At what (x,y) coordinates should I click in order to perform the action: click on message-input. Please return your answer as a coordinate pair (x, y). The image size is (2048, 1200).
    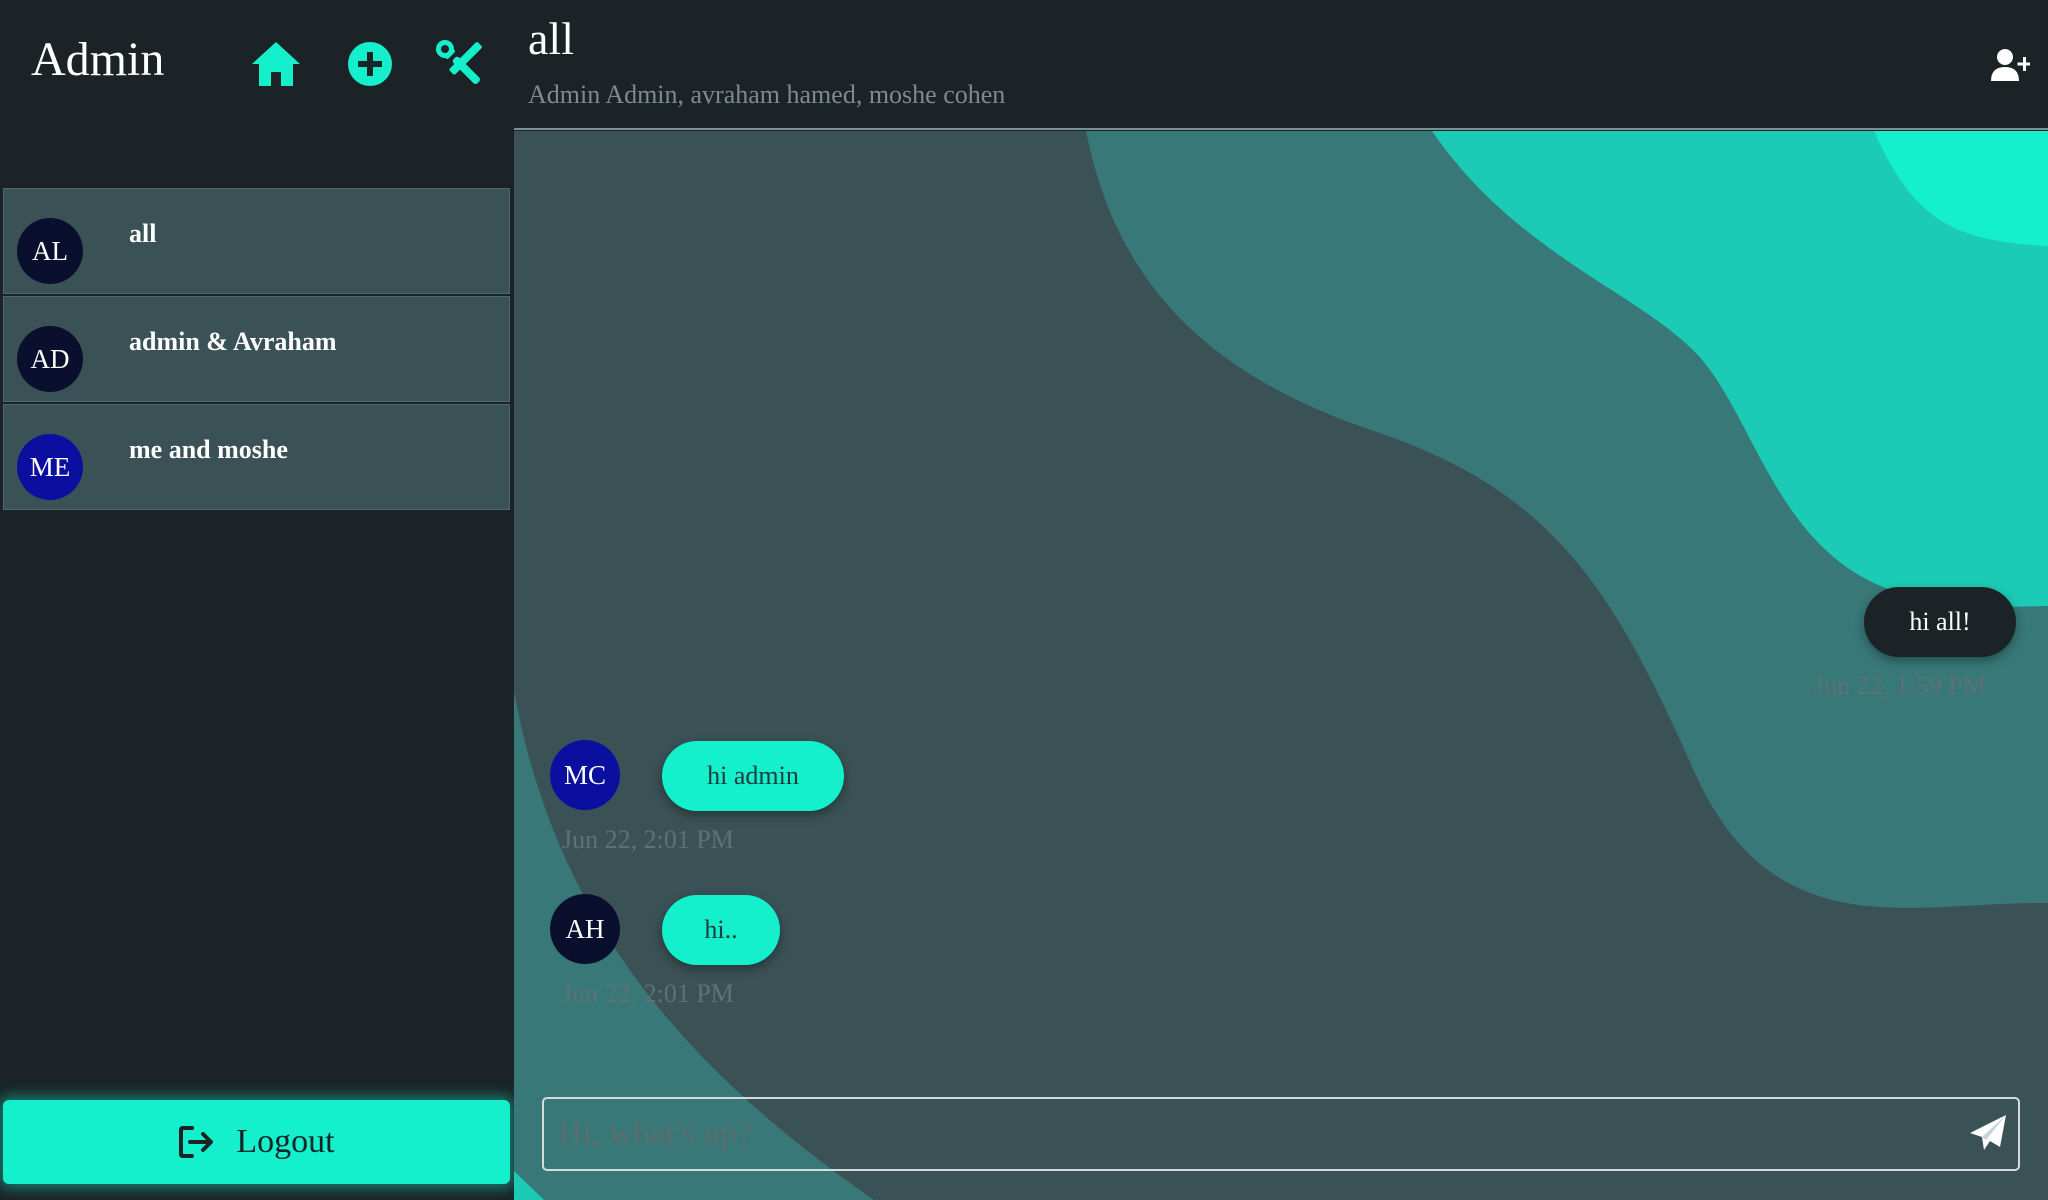
    Looking at the image, I should click on (1244, 1134).